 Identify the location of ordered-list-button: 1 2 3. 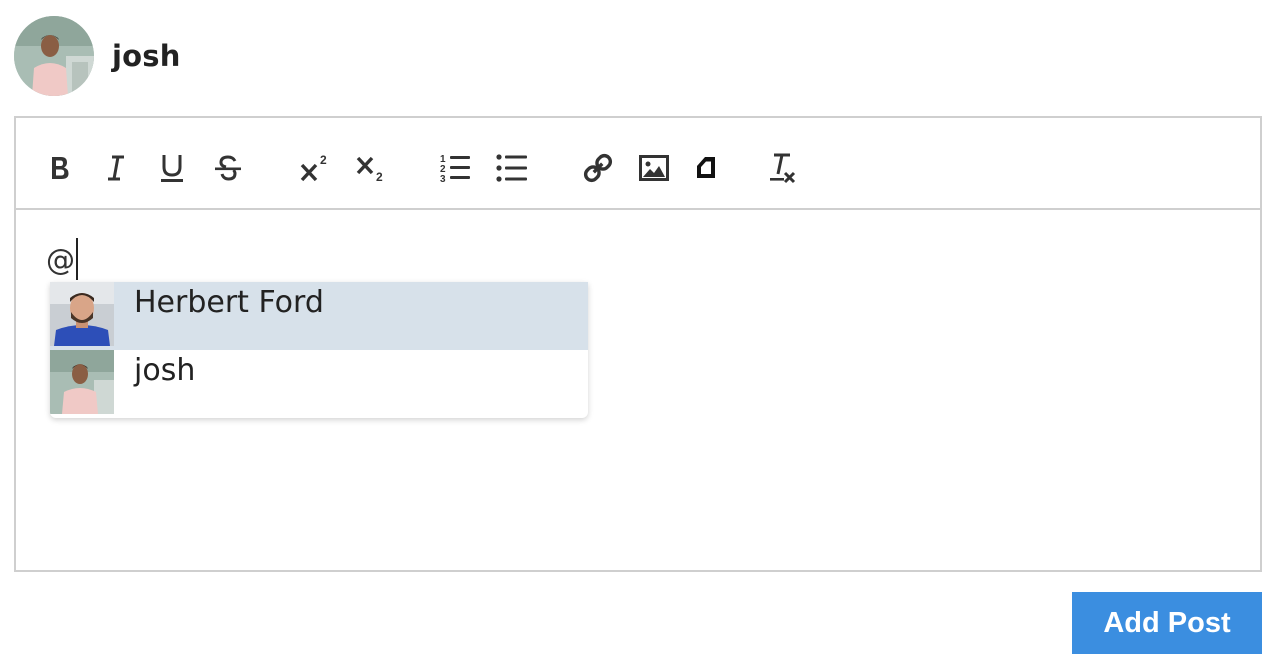
(456, 168).